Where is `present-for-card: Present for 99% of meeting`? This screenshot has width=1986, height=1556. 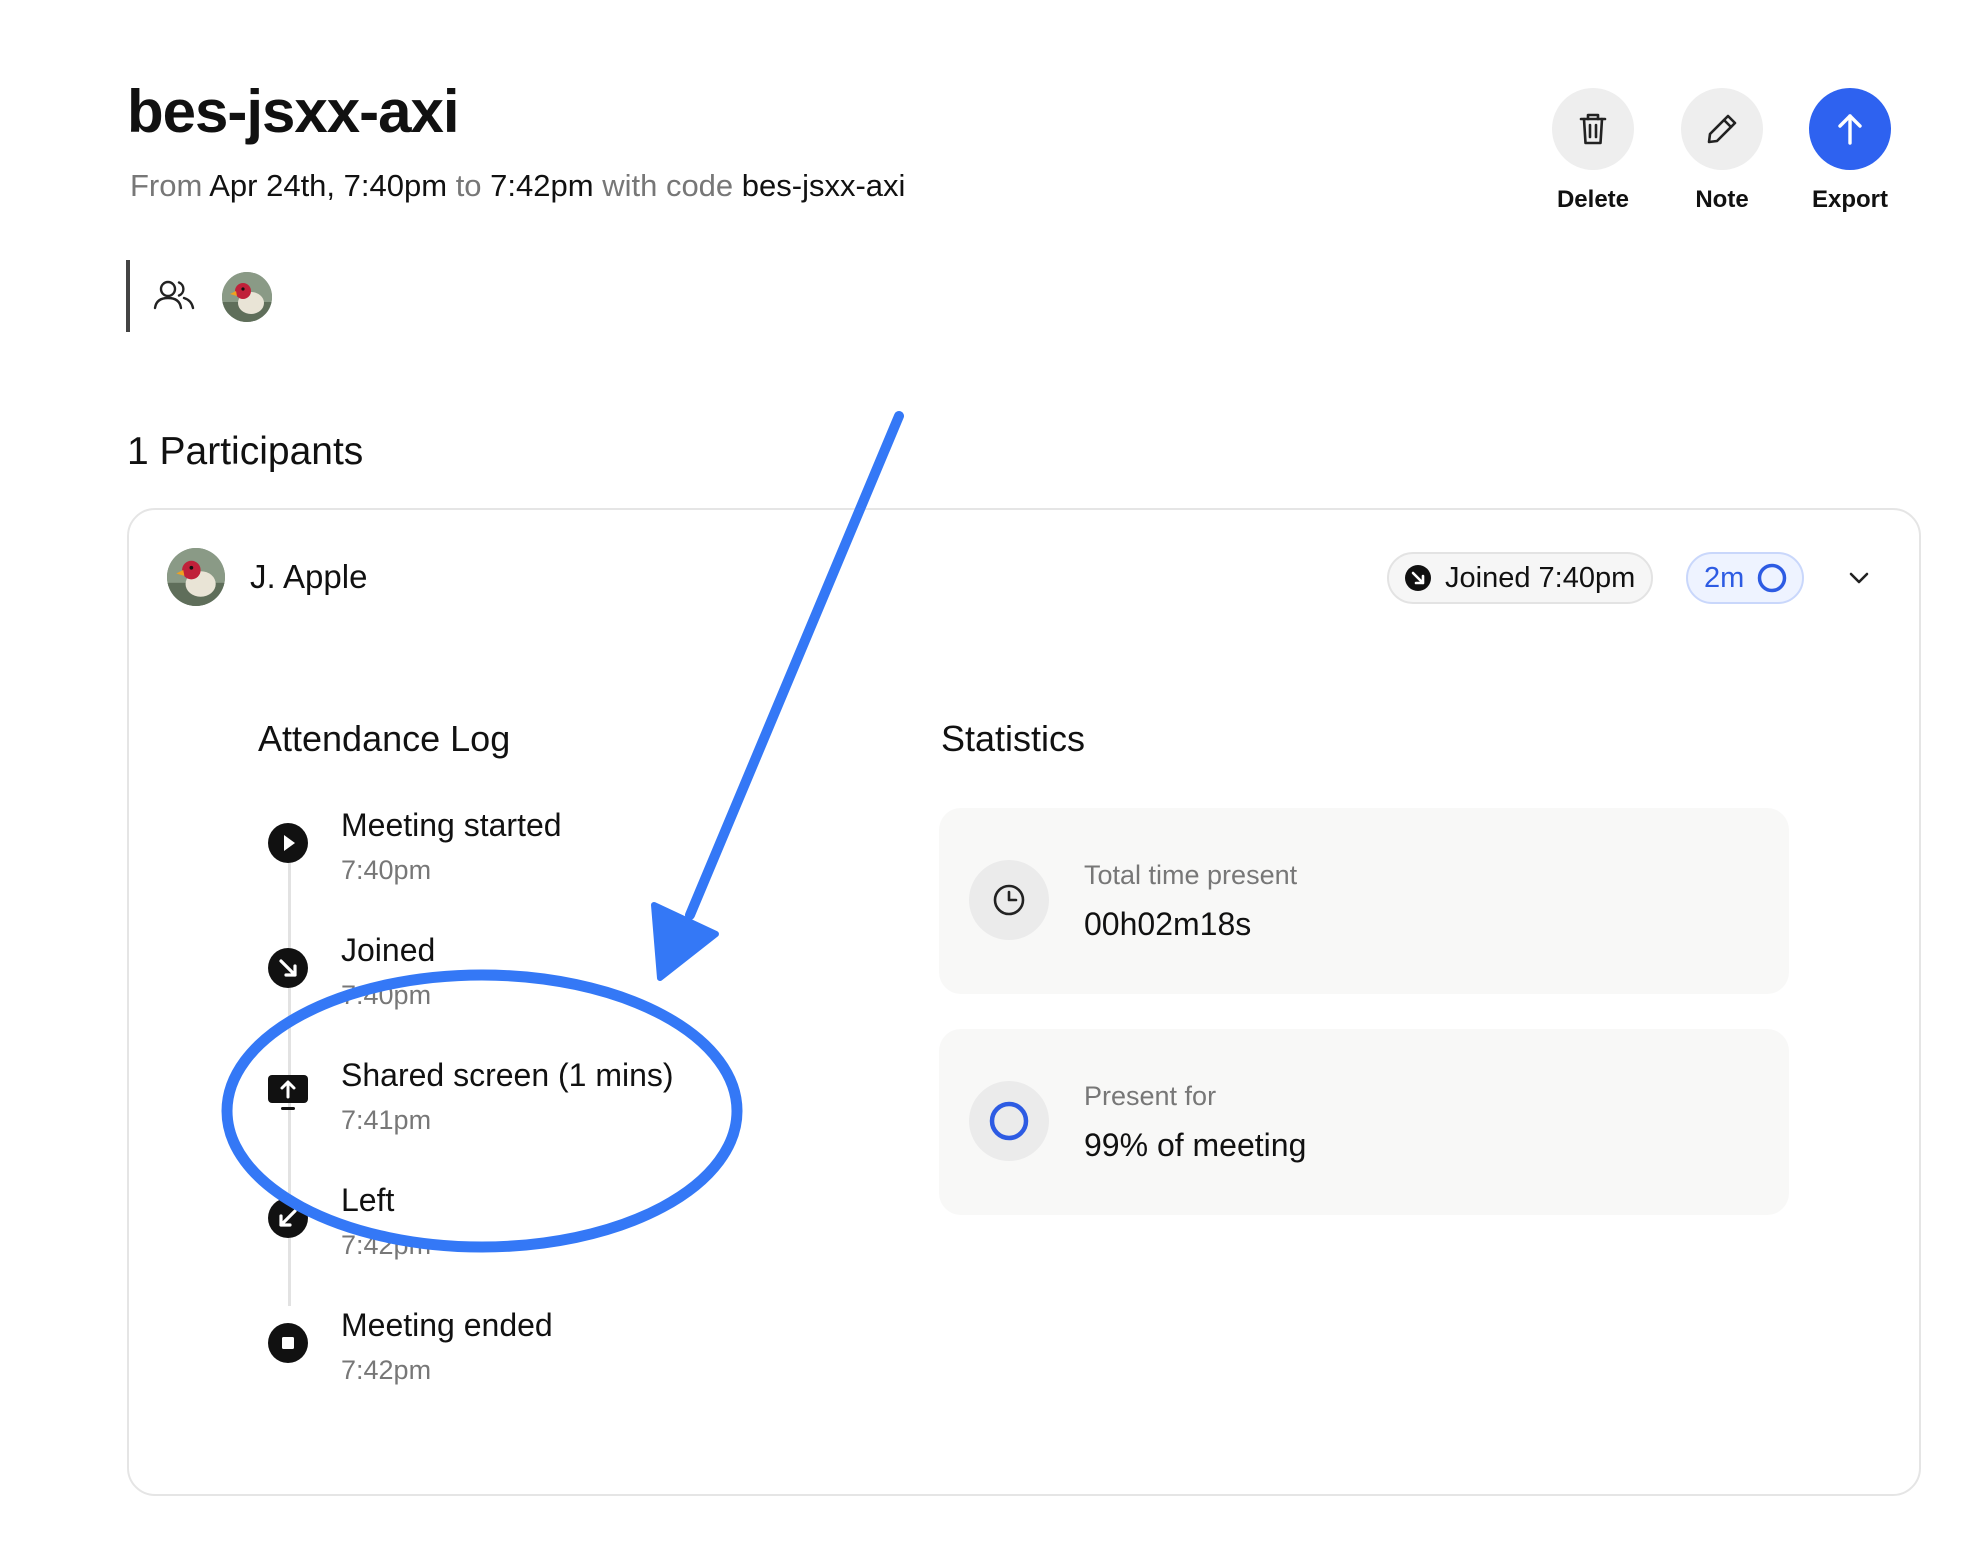
present-for-card: Present for 99% of meeting is located at coordinates (1364, 1122).